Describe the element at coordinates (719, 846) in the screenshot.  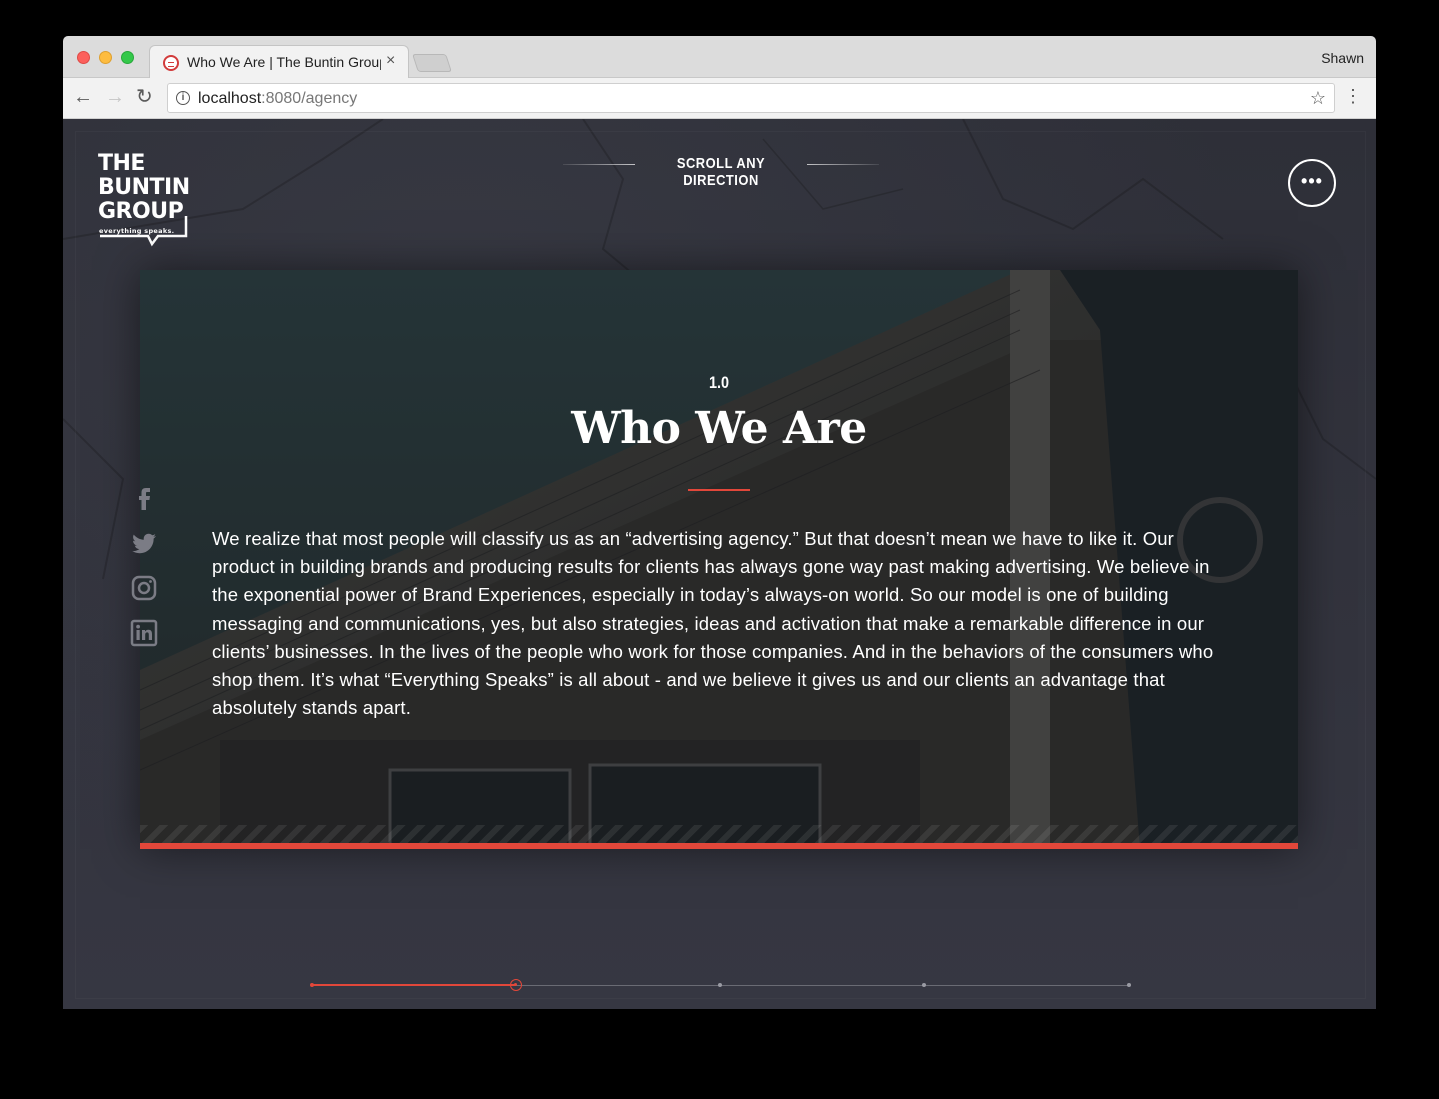
I see `panel-accent-bar` at that location.